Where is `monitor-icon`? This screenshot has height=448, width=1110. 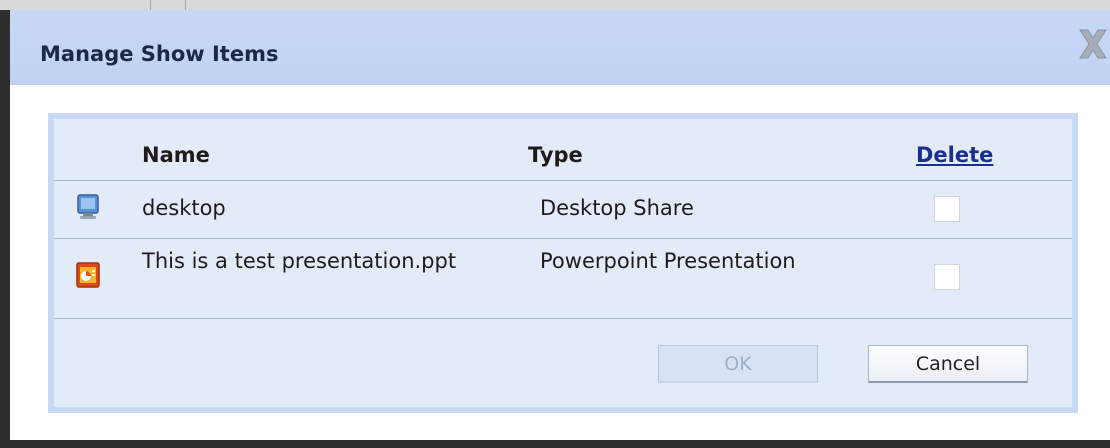 monitor-icon is located at coordinates (88, 209).